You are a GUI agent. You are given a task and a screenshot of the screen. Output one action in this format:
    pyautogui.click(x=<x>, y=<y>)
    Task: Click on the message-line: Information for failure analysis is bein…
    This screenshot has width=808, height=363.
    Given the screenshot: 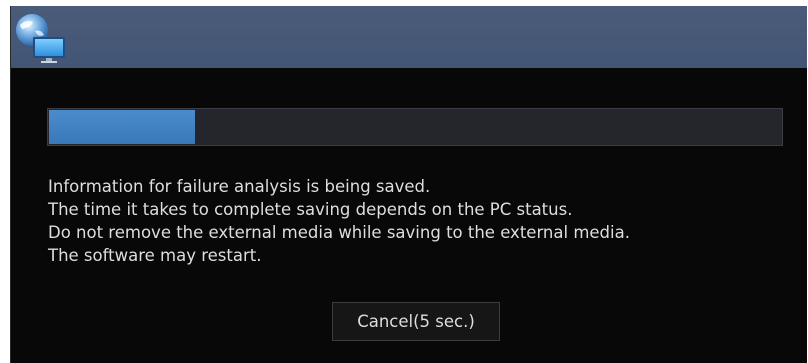 What is the action you would take?
    pyautogui.click(x=239, y=186)
    